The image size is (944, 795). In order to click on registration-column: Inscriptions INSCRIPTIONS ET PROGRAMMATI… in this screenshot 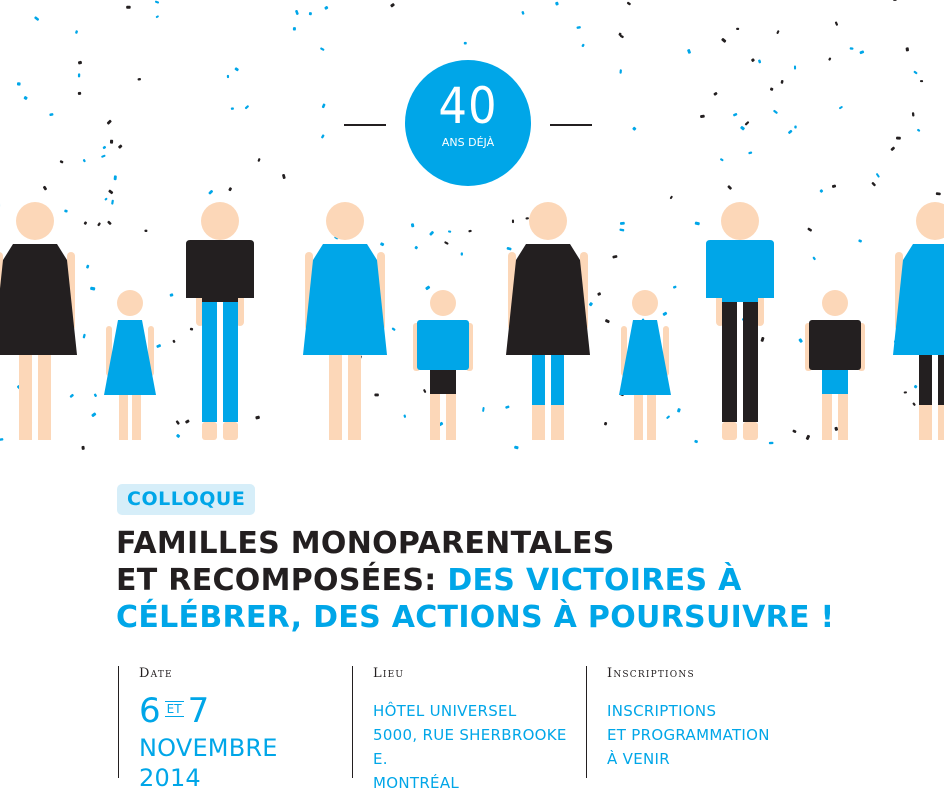, I will do `click(696, 722)`.